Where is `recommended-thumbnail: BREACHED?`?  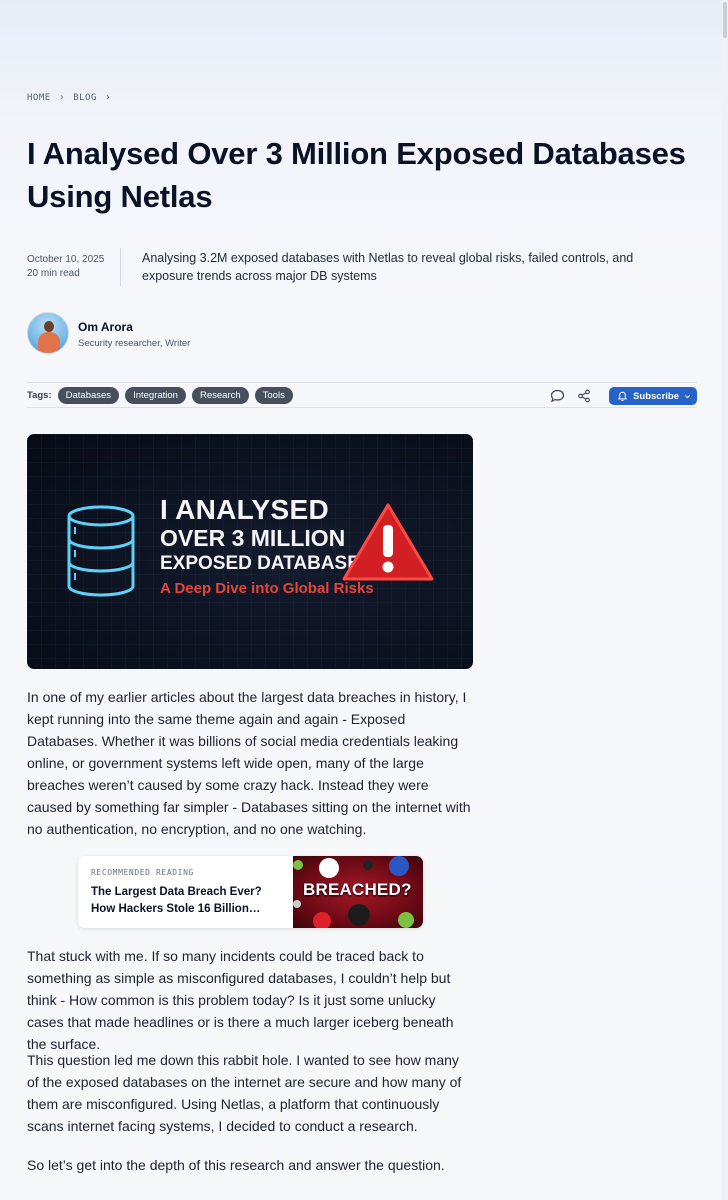 recommended-thumbnail: BREACHED? is located at coordinates (358, 892).